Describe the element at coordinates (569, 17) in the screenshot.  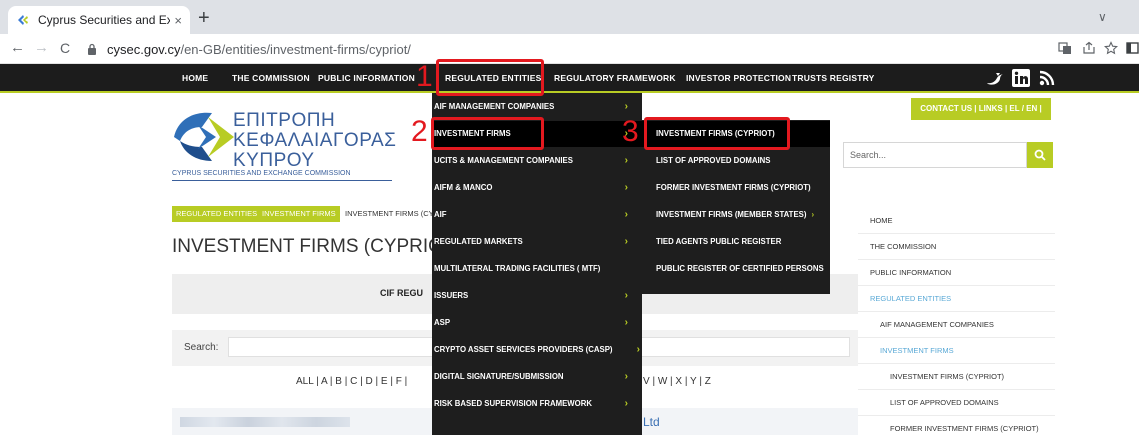
I see `browser-tabbar: Cyprus Securities and Exchang × + ∨` at that location.